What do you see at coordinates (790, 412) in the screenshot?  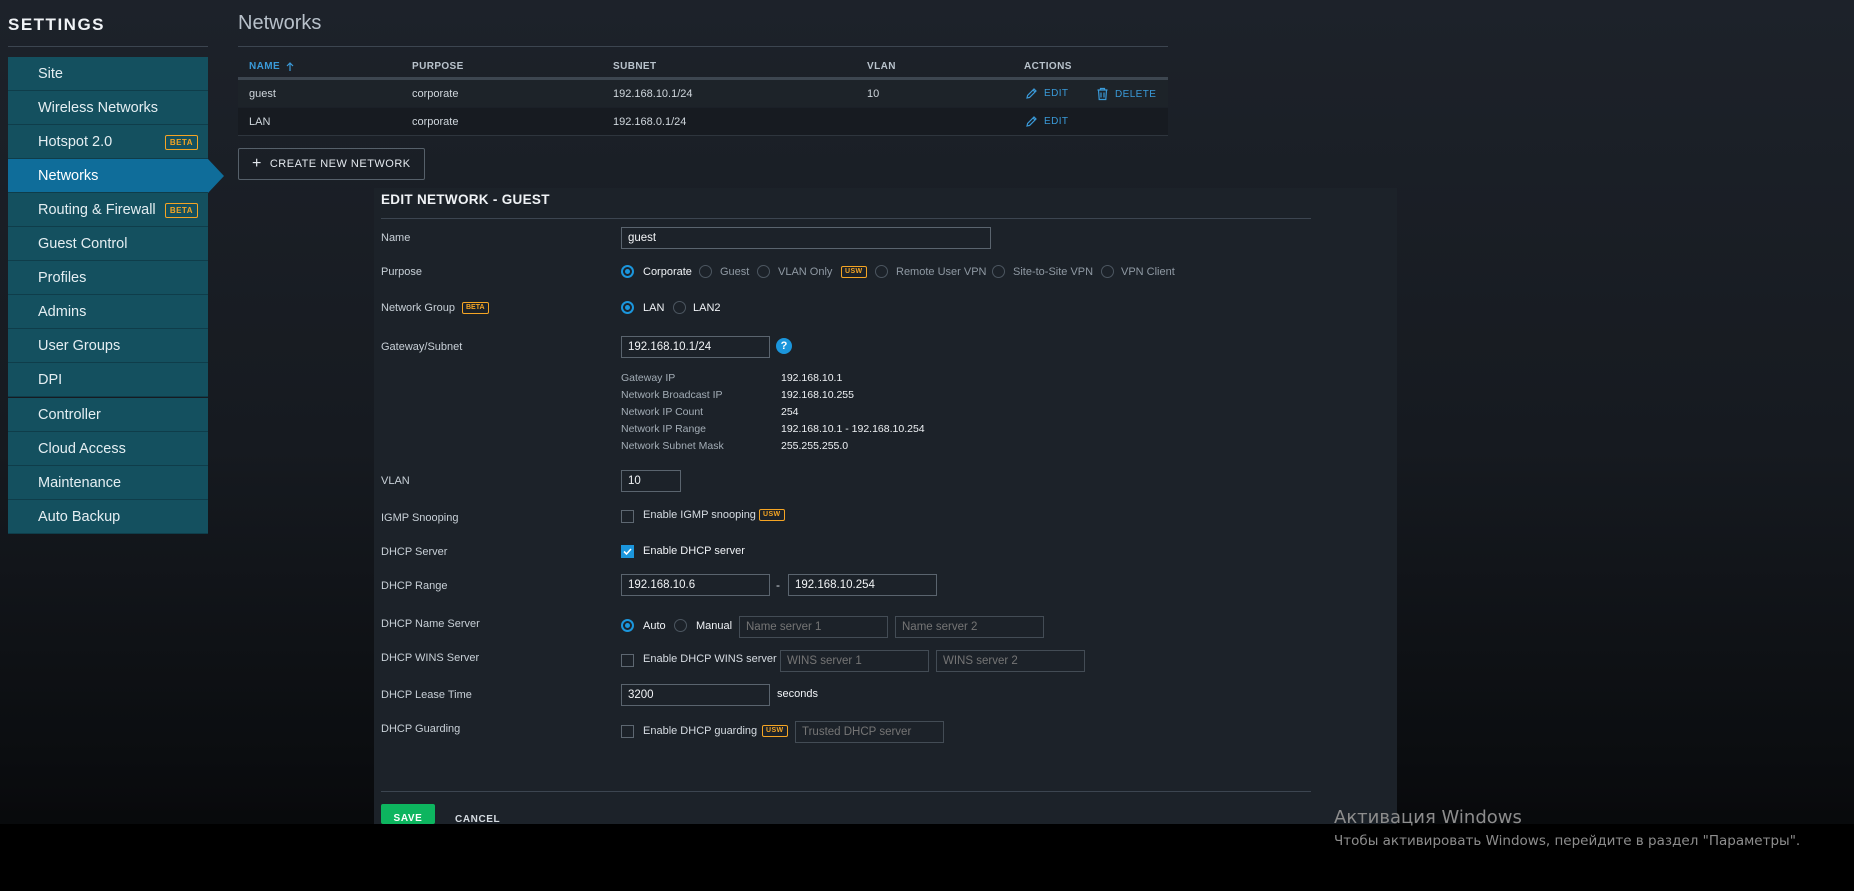 I see `info-value: 254` at bounding box center [790, 412].